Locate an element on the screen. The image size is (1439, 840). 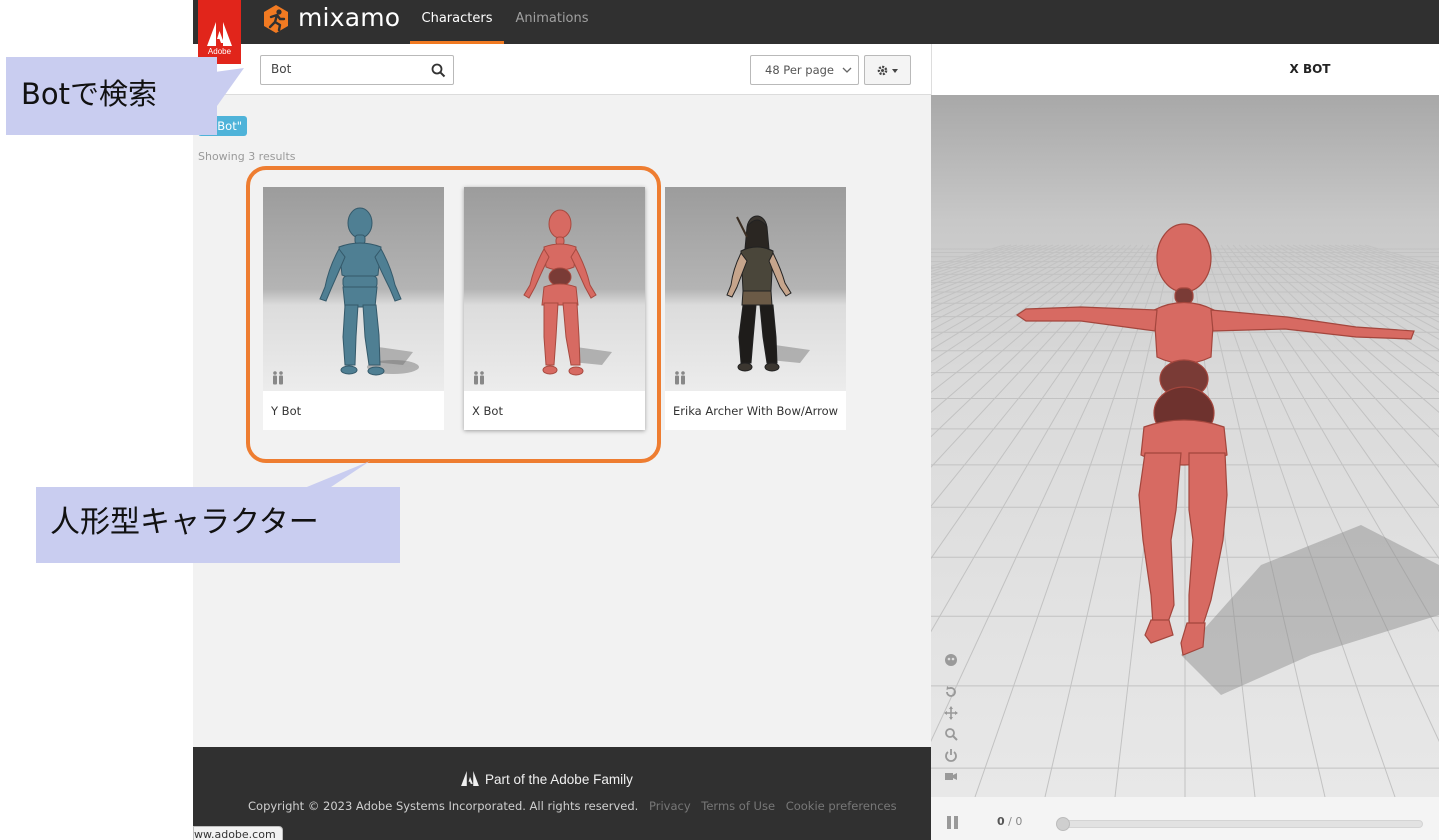
people-icon is located at coordinates (680, 378).